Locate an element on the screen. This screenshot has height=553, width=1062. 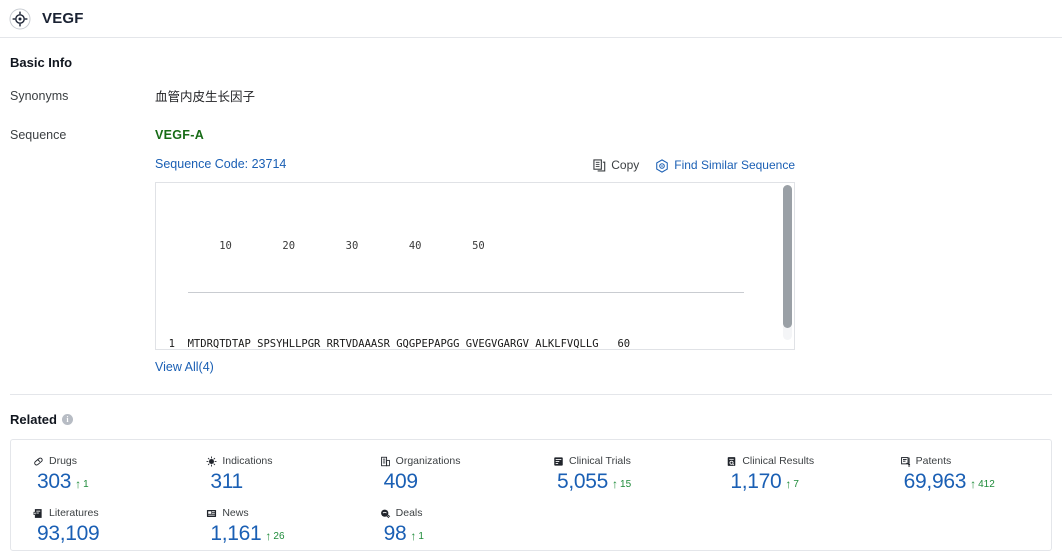
target-icon is located at coordinates (20, 19).